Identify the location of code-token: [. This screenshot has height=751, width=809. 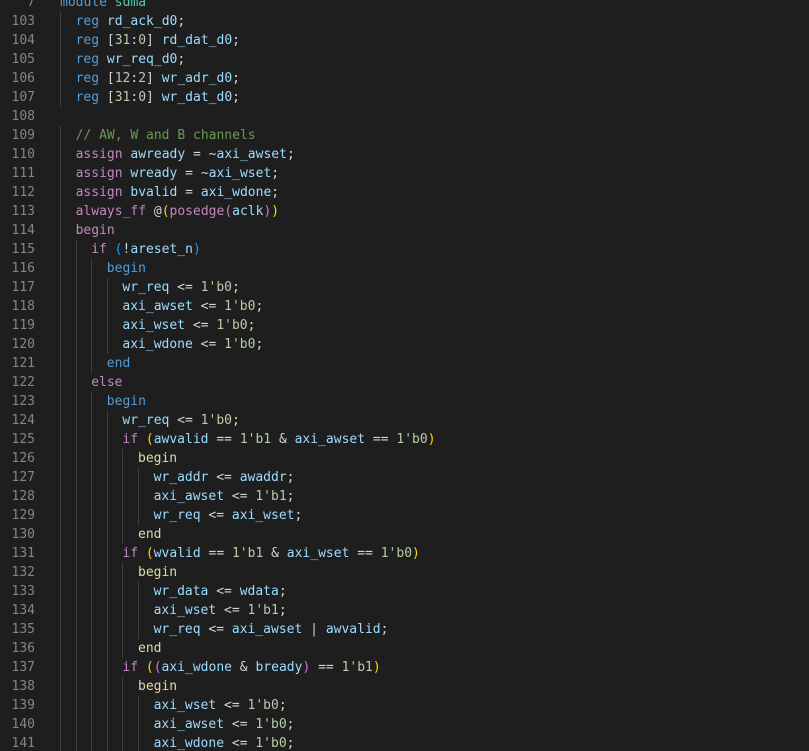
(110, 78).